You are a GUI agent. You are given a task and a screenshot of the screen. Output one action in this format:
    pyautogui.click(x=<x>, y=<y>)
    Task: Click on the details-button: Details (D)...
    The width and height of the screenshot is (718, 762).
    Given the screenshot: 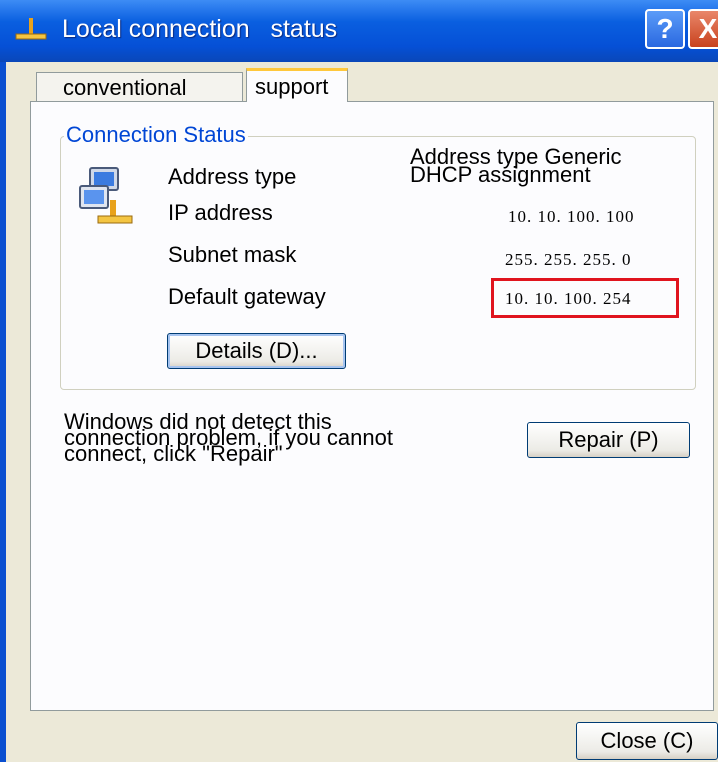 What is the action you would take?
    pyautogui.click(x=256, y=351)
    